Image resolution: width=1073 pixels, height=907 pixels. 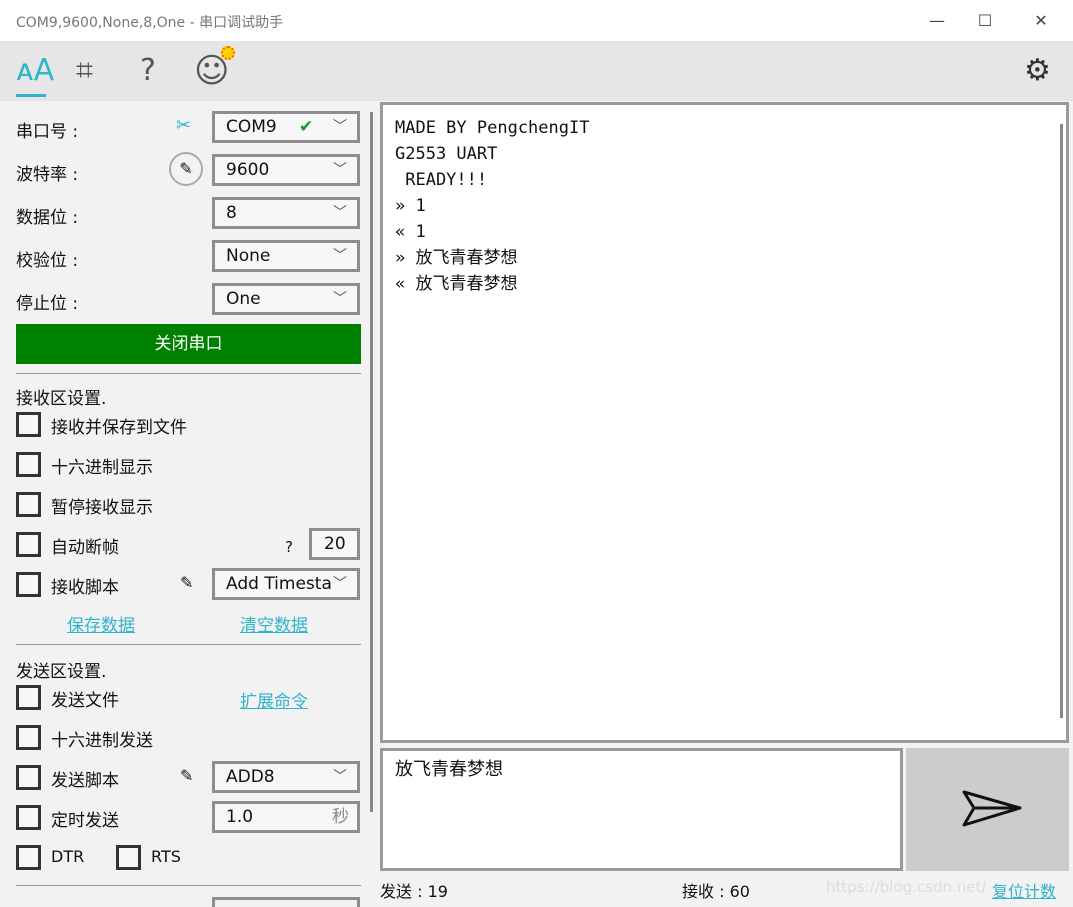 I want to click on checkbox-label: 十六进制发送, so click(x=102, y=741).